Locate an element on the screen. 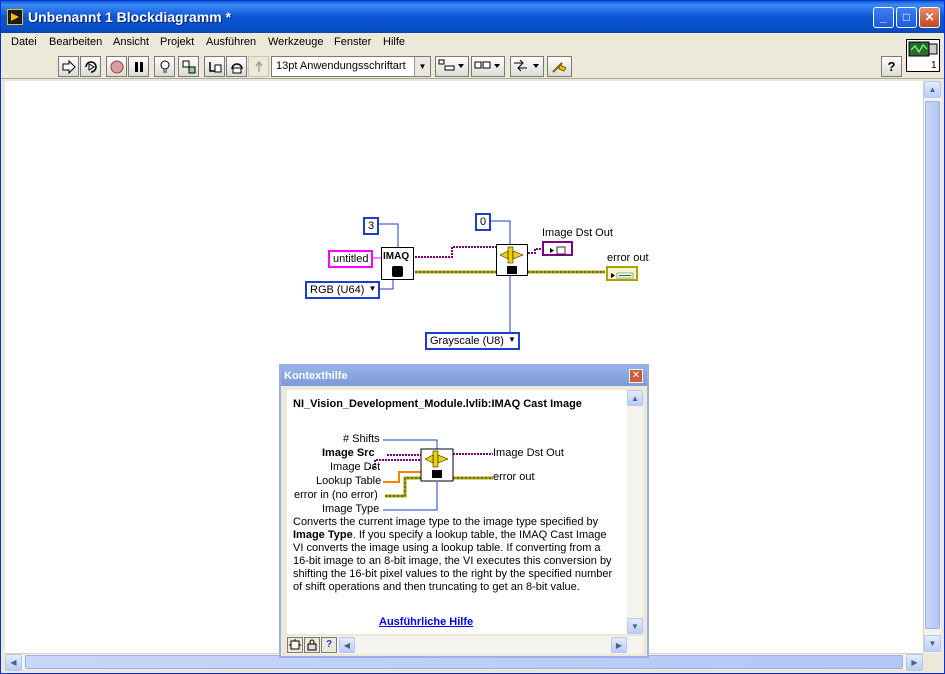 The height and width of the screenshot is (674, 945). menu-datei: Datei is located at coordinates (24, 42).